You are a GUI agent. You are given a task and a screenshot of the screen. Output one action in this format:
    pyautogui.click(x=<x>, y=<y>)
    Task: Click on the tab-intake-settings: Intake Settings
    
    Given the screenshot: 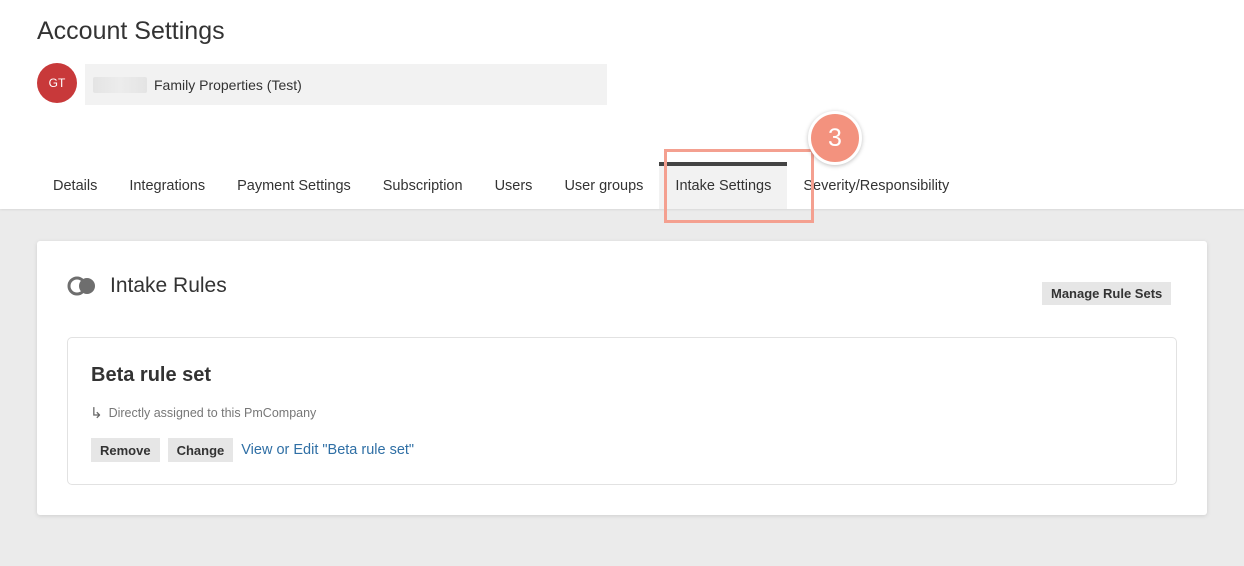 What is the action you would take?
    pyautogui.click(x=723, y=185)
    